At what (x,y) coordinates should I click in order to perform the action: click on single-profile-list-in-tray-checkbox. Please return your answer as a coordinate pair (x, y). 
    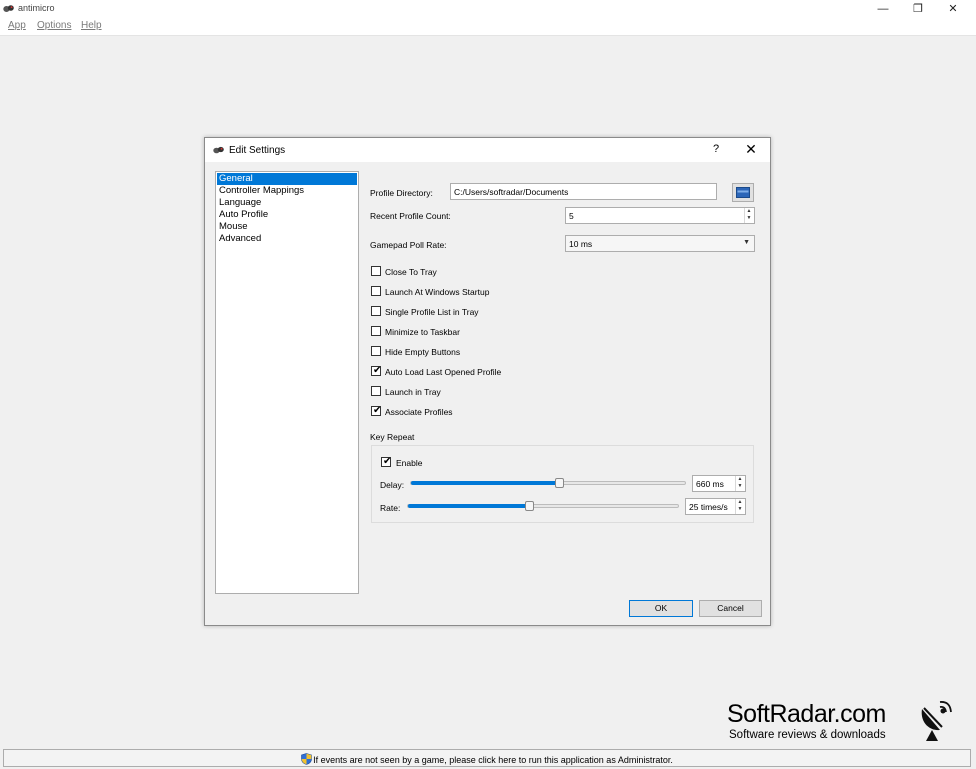
    Looking at the image, I should click on (376, 311).